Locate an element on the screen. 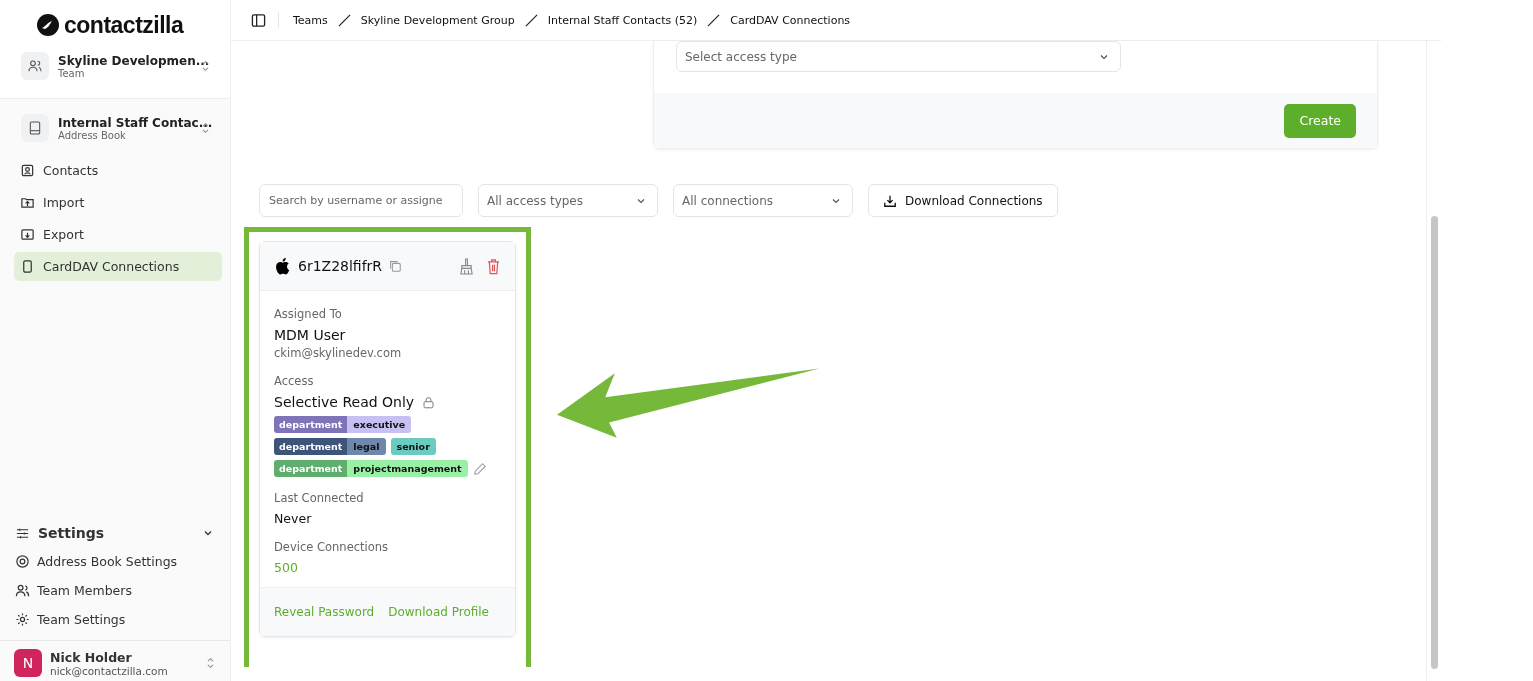 The width and height of the screenshot is (1533, 681). field-label: Last Connected is located at coordinates (319, 498).